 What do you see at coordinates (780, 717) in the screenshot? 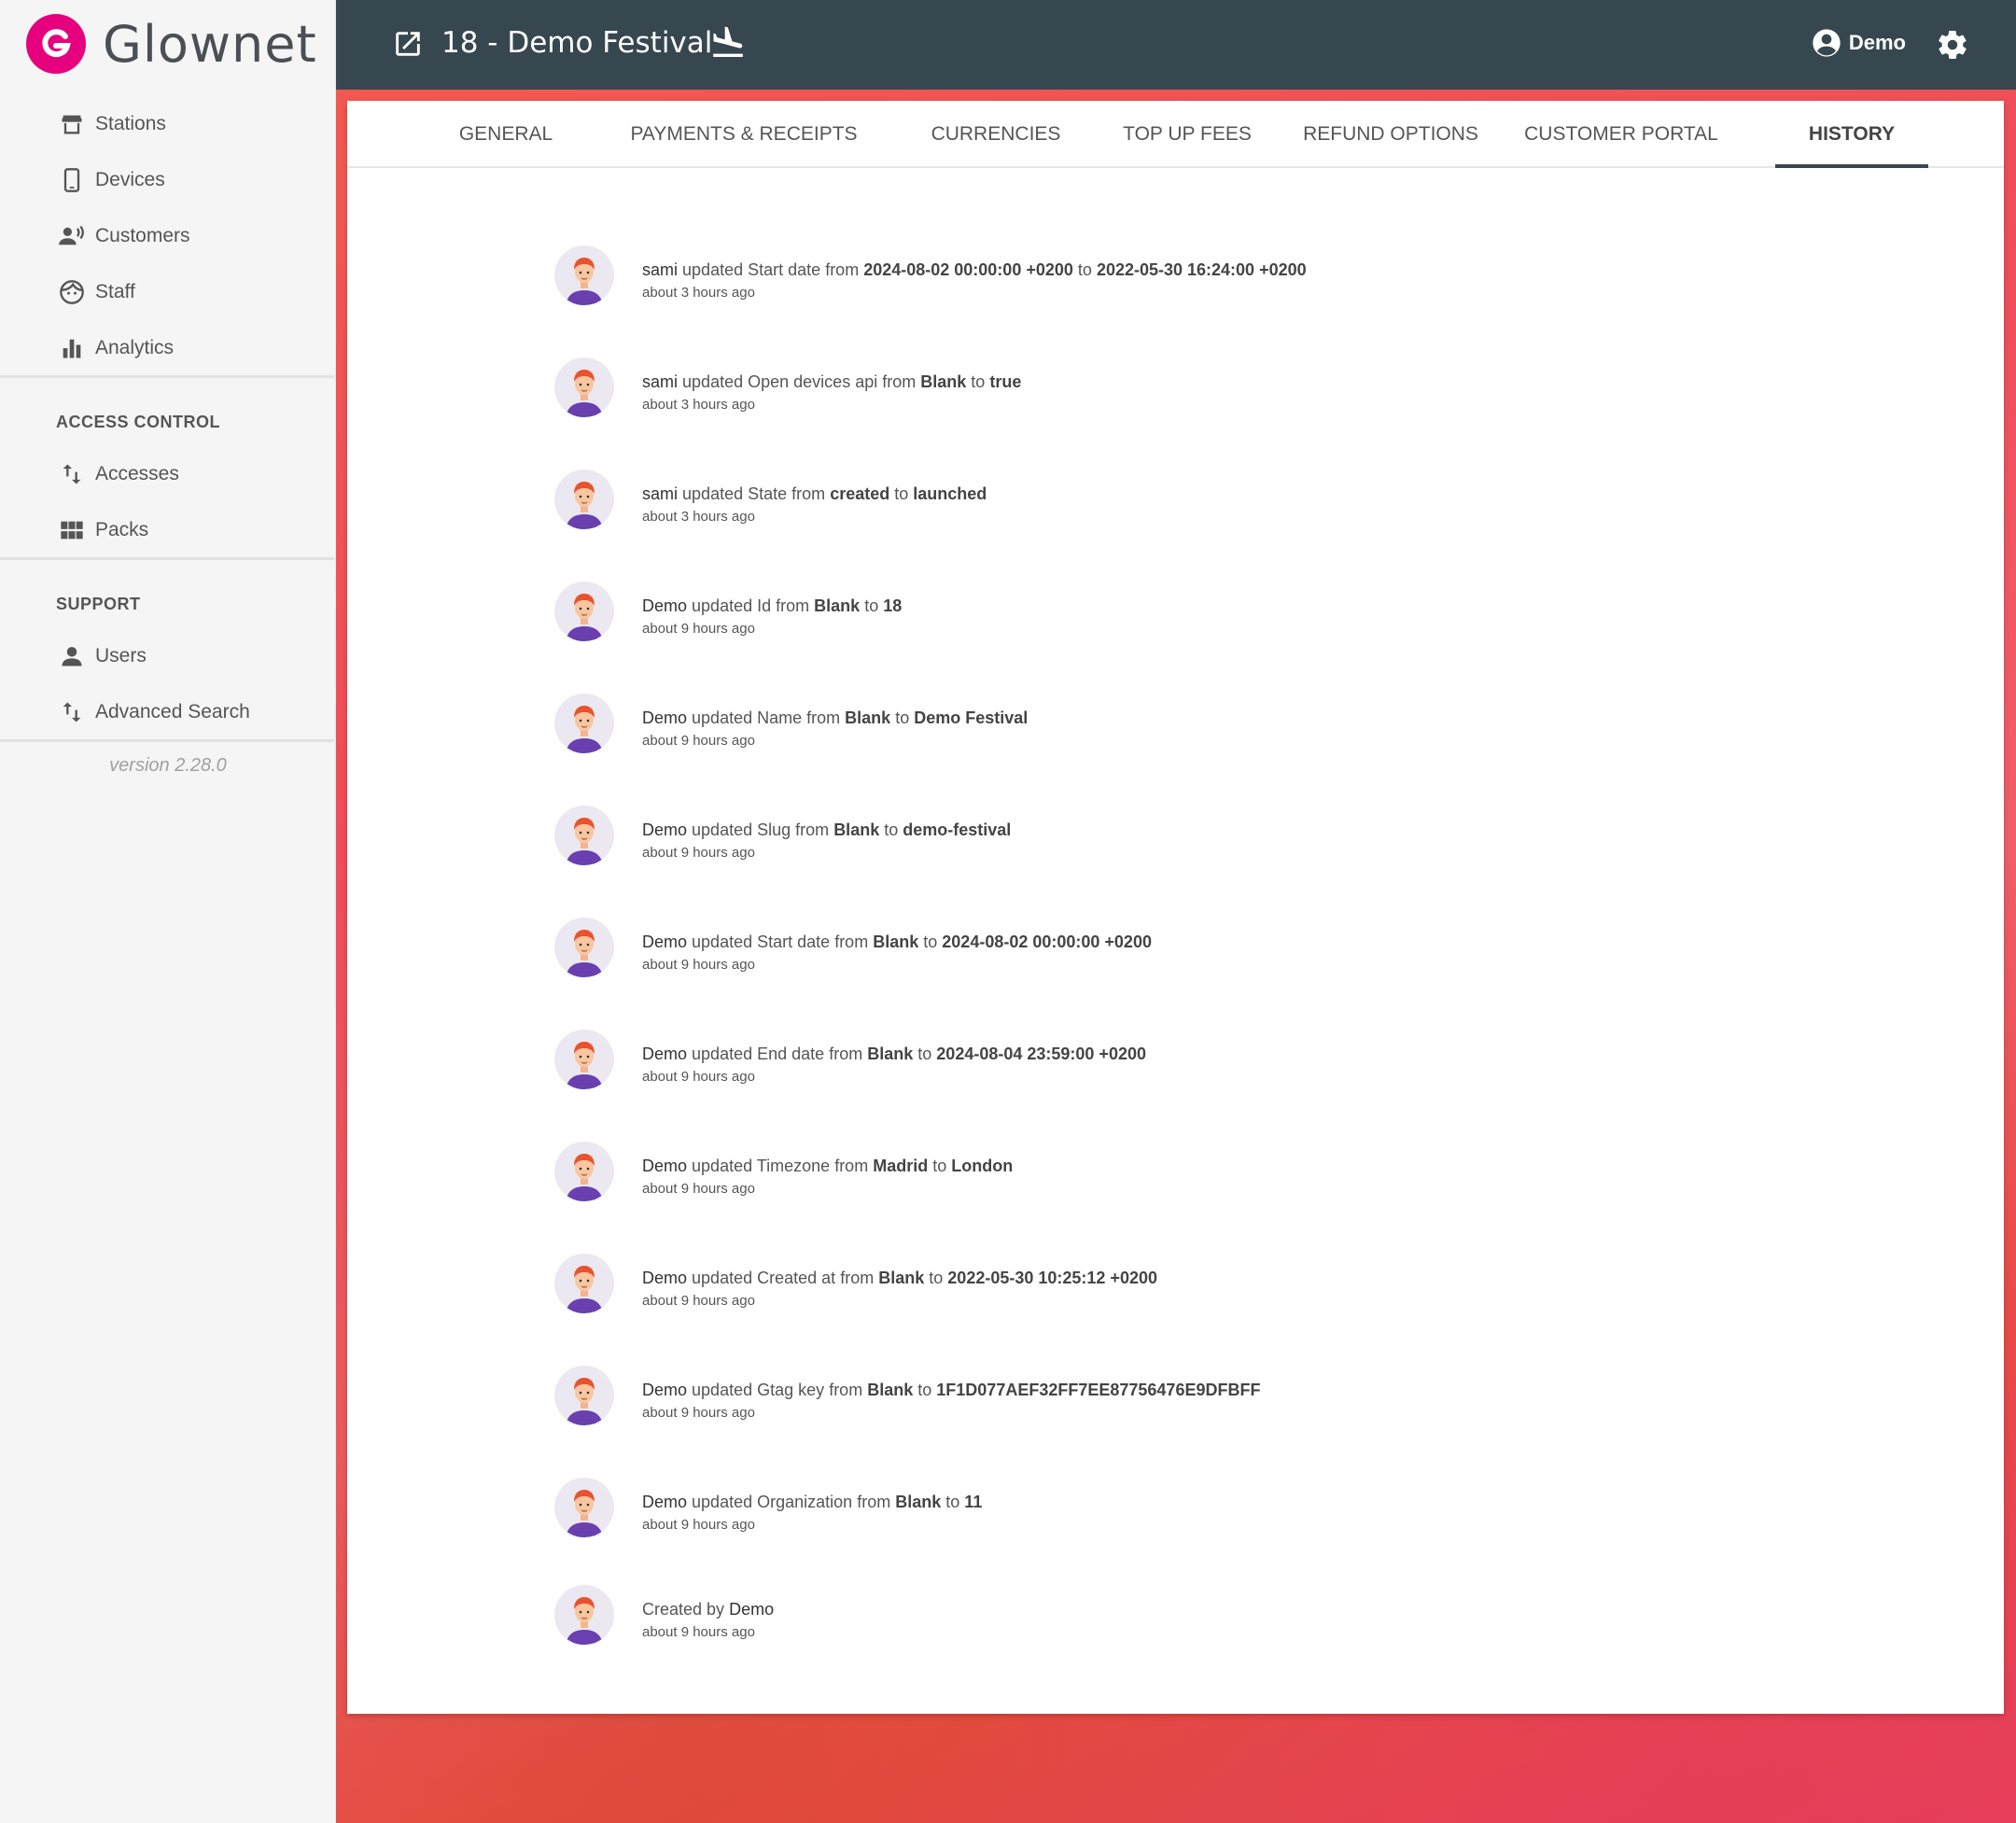
I see `history-field: Name` at bounding box center [780, 717].